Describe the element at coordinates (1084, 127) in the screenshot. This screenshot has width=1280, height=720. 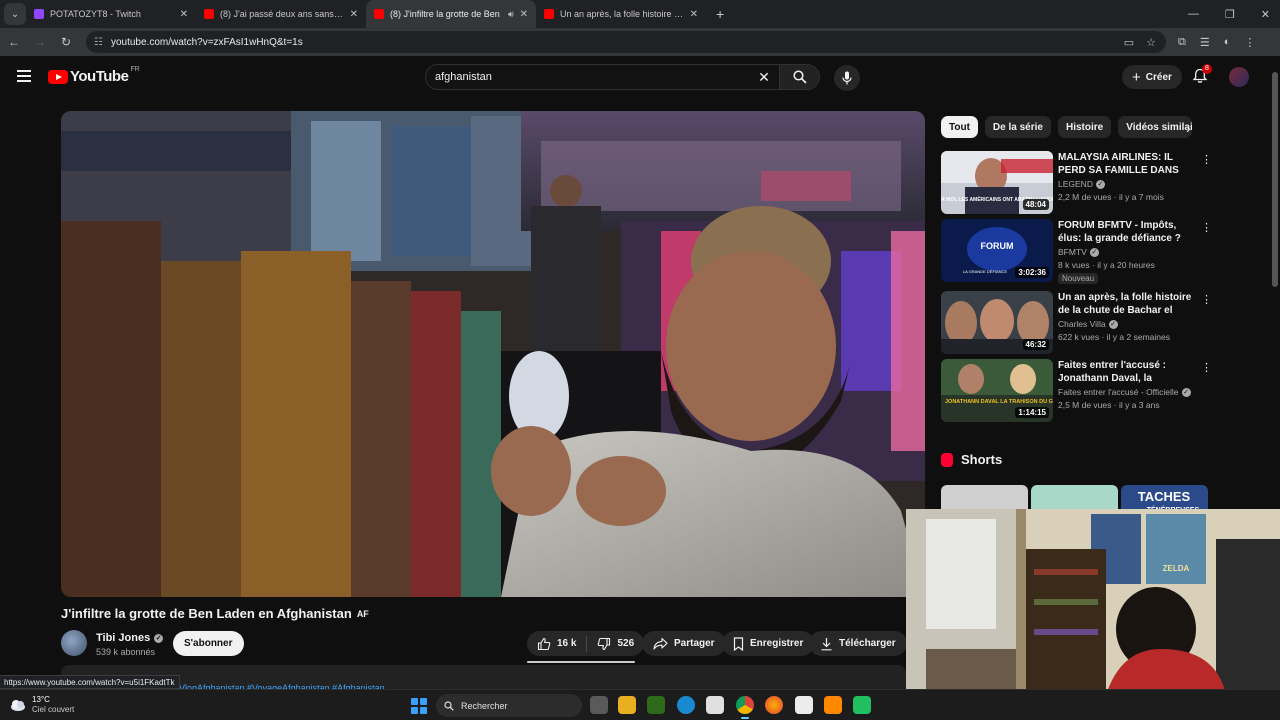
I see `chip-history: Histoire` at that location.